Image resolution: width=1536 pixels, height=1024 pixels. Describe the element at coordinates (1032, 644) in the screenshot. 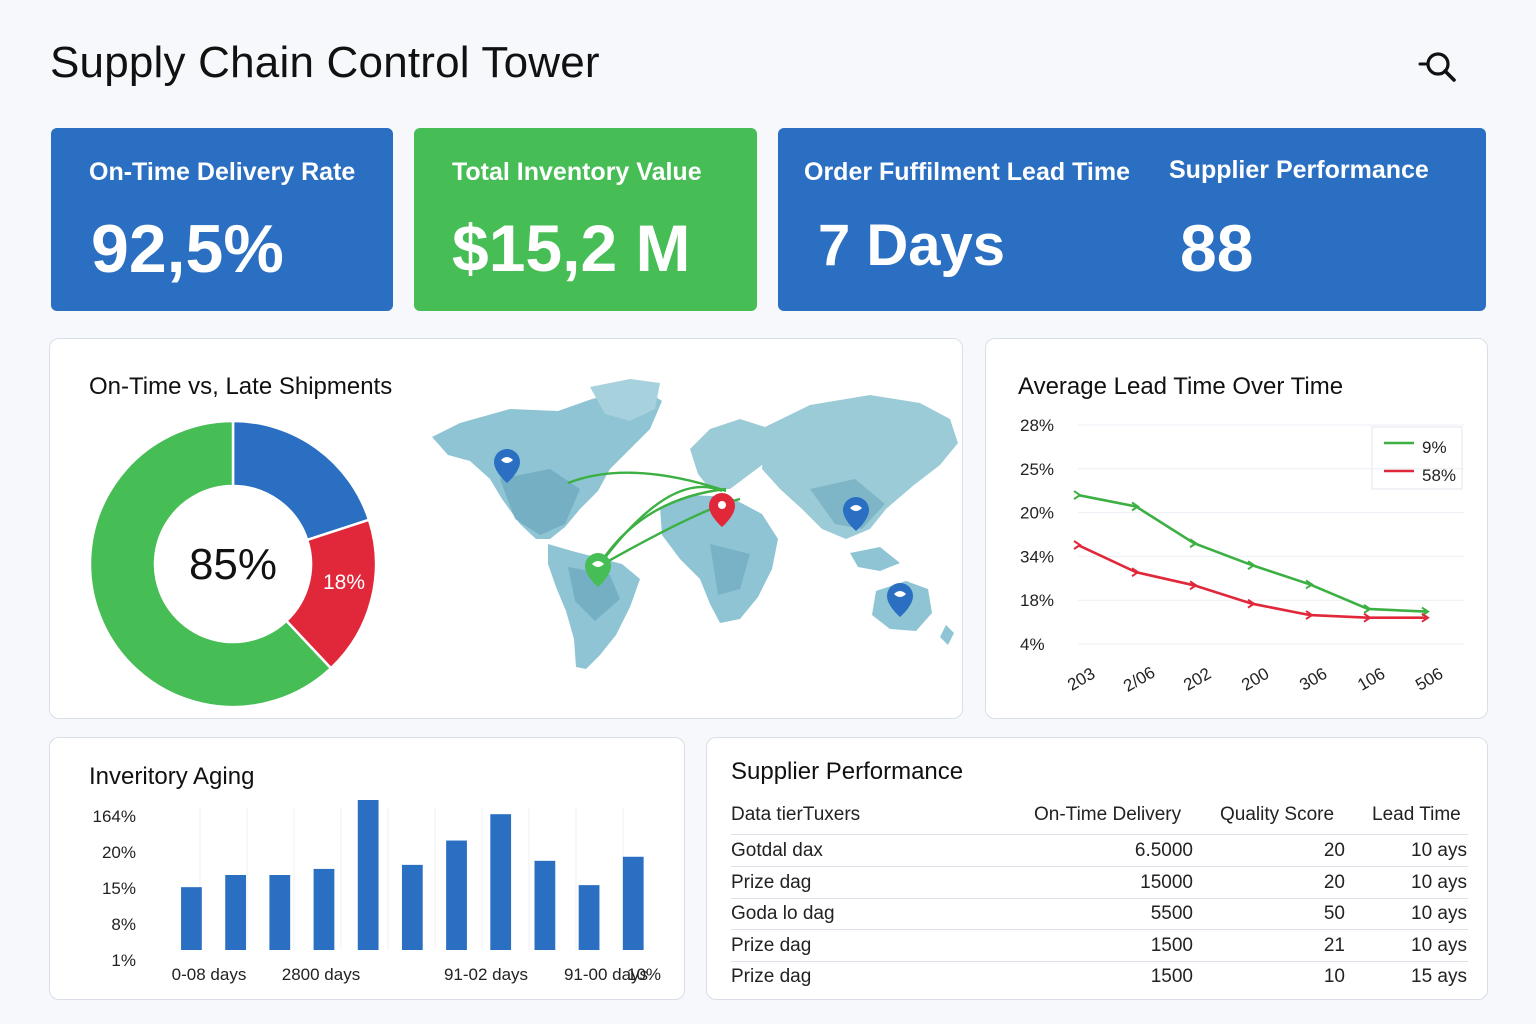

I see `y-tick-label: 4%` at that location.